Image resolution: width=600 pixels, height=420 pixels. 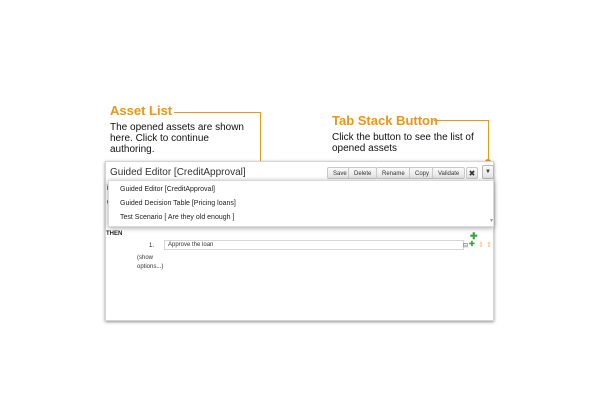 I want to click on asset-list-item: Guided Editor [CreditApproval], so click(x=167, y=189).